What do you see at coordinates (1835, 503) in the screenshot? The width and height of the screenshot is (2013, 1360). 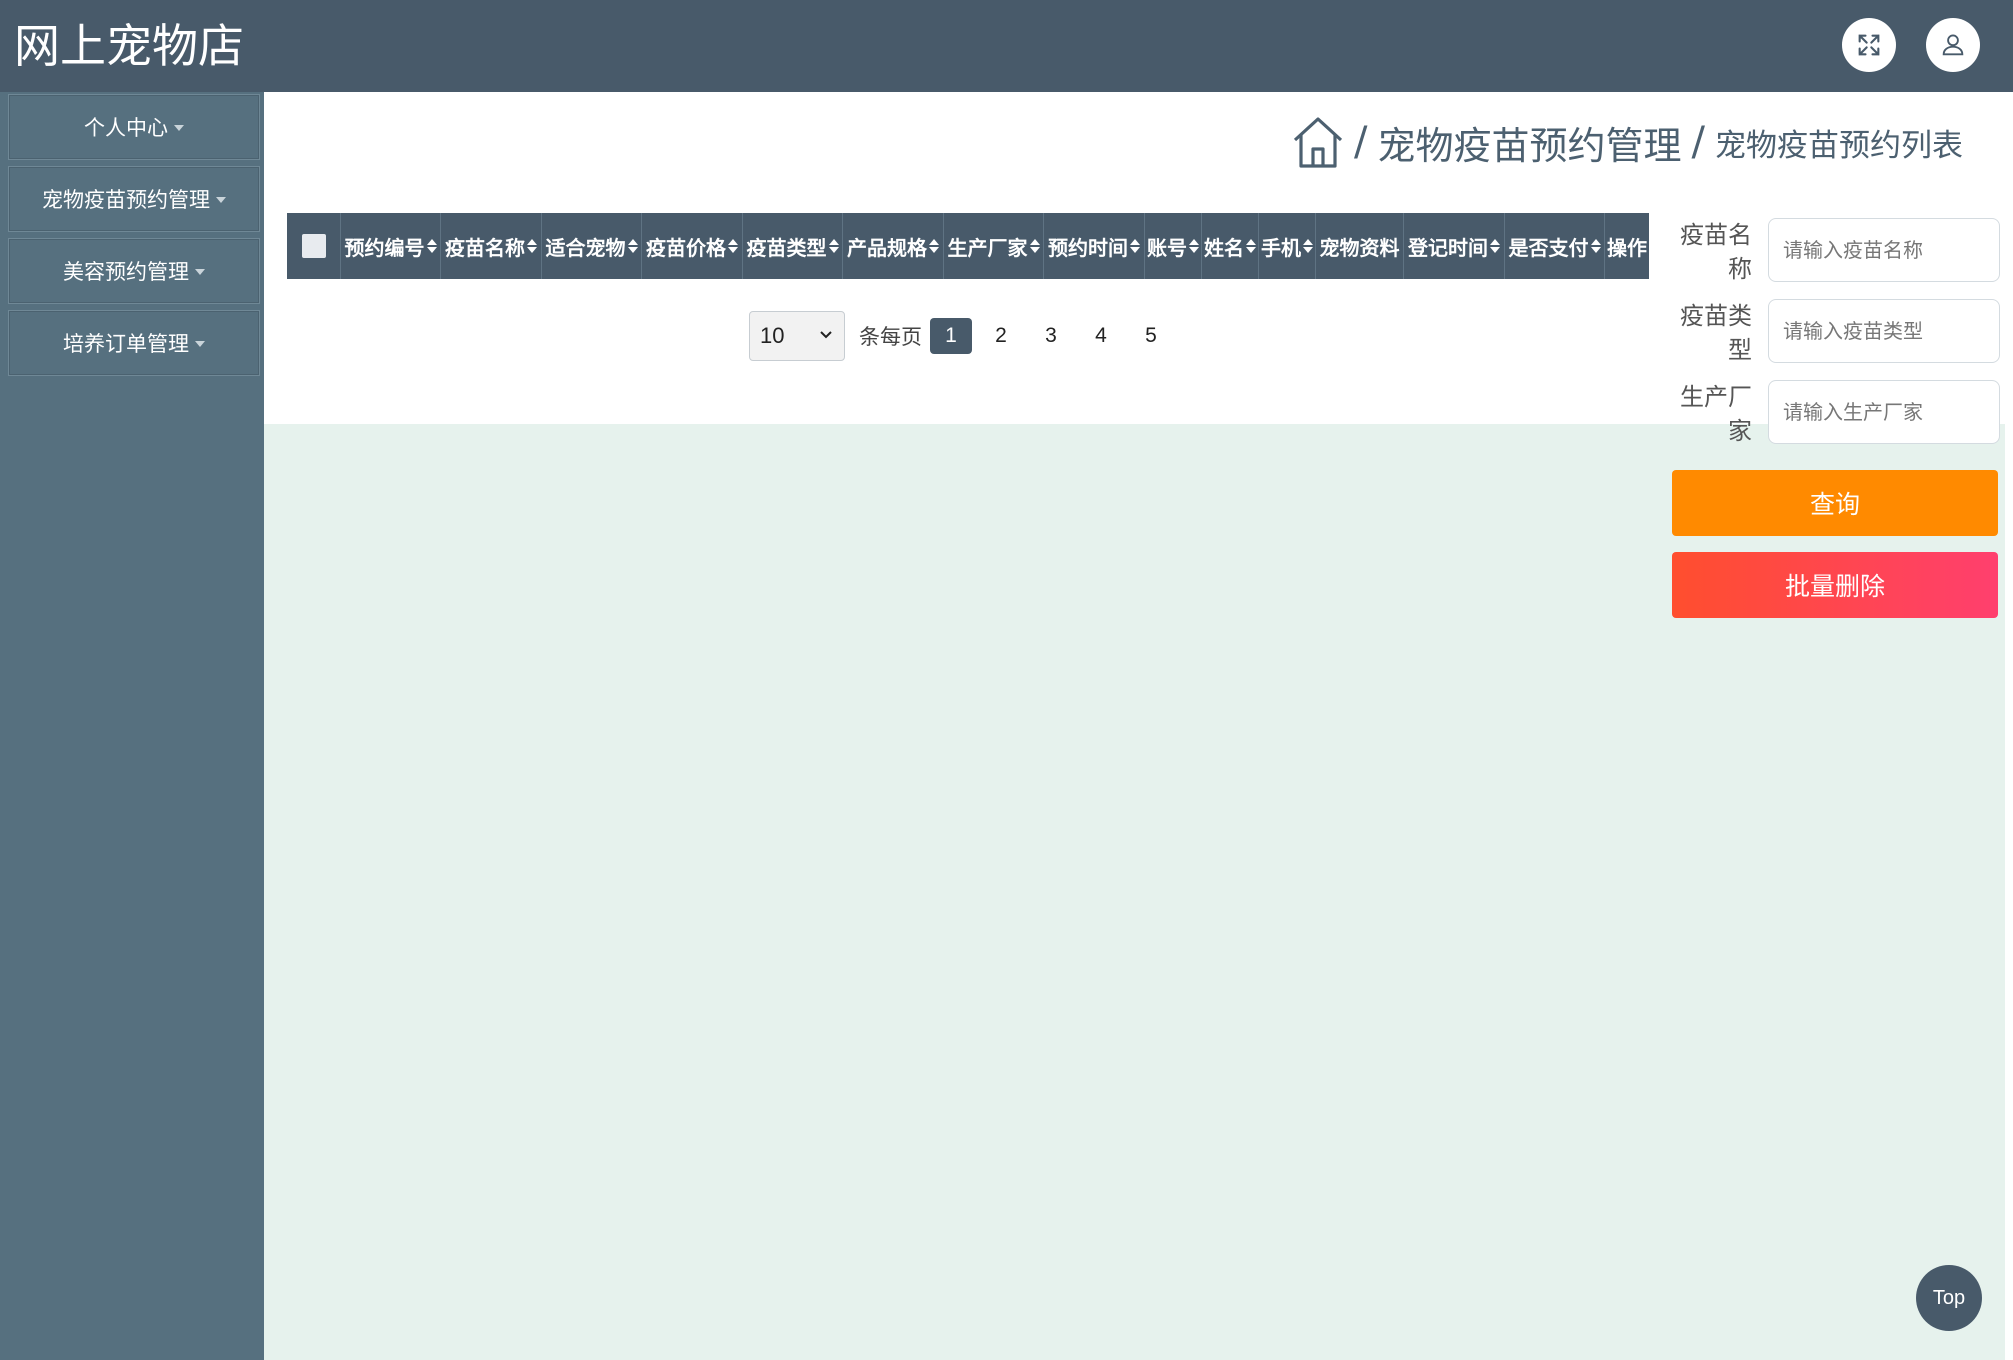 I see `query-button: 查询` at bounding box center [1835, 503].